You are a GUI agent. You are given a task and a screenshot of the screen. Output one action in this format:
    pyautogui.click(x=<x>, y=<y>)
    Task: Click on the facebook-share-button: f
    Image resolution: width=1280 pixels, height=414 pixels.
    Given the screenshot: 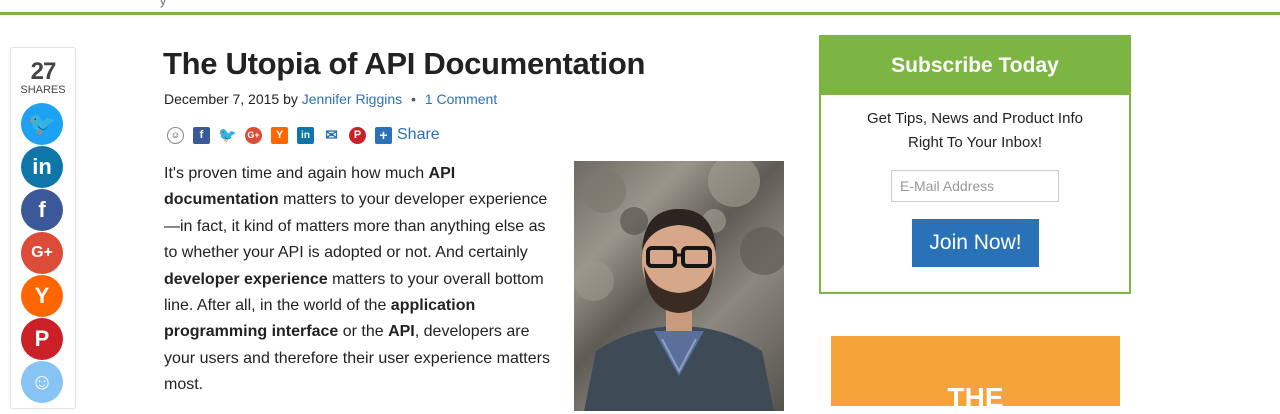 What is the action you would take?
    pyautogui.click(x=42, y=210)
    